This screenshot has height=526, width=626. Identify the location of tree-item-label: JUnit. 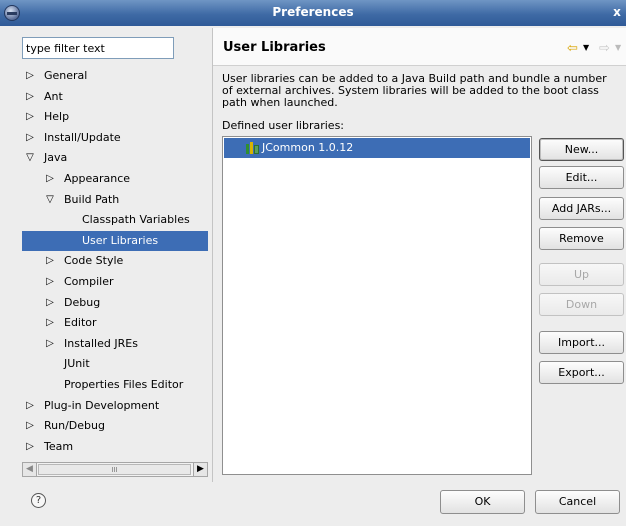
(77, 363).